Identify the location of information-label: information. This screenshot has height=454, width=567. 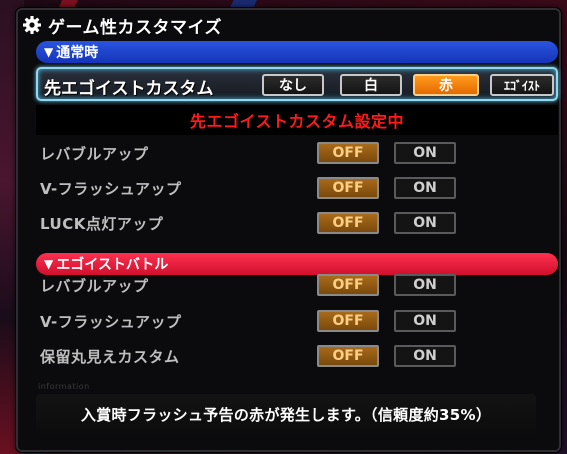
(64, 386).